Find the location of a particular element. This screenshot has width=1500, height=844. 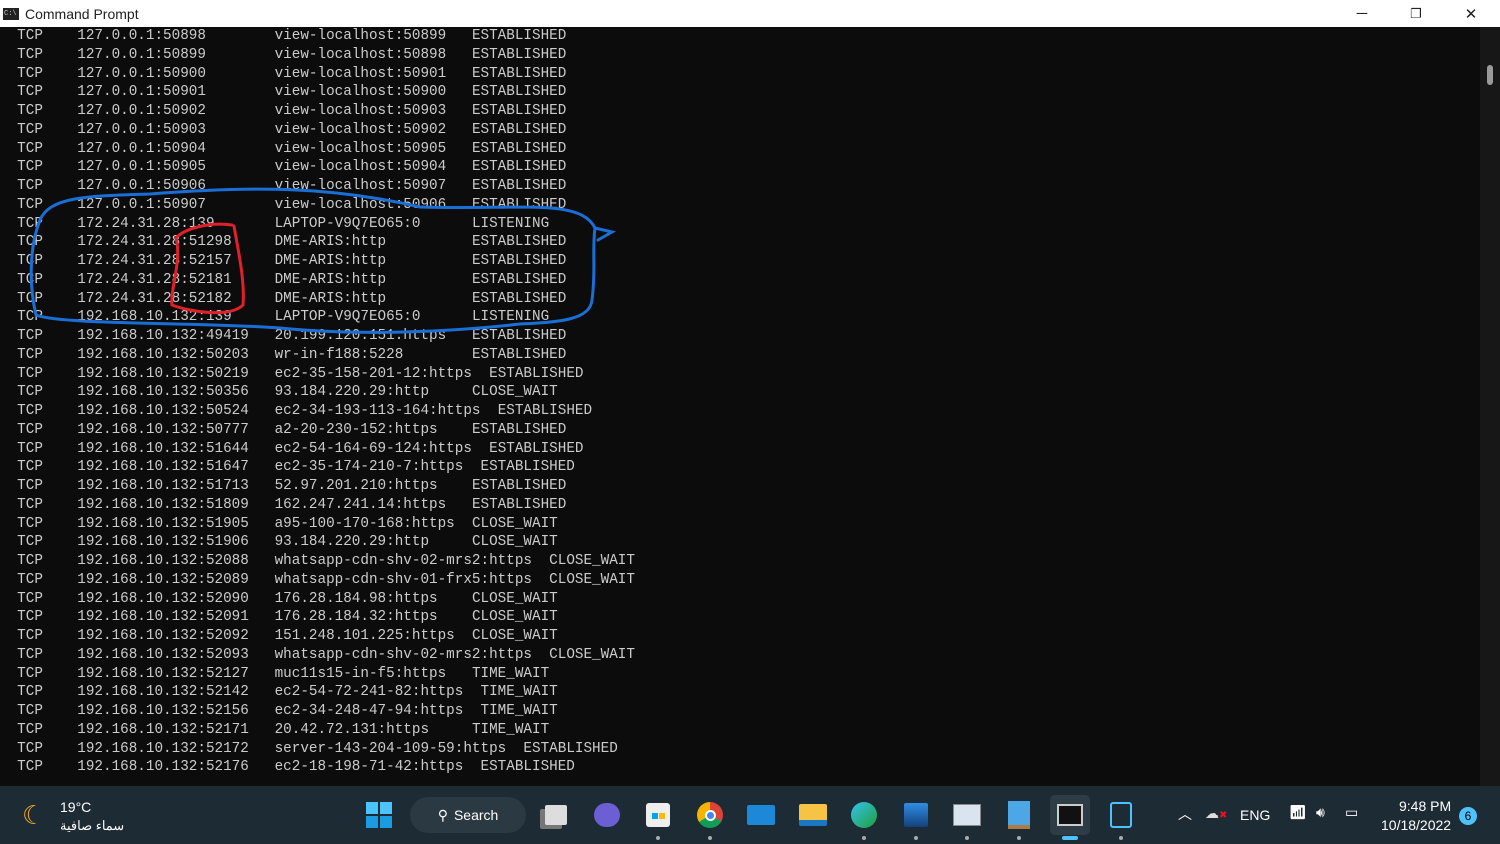

connection-state: TIME_WAIT is located at coordinates (519, 692).